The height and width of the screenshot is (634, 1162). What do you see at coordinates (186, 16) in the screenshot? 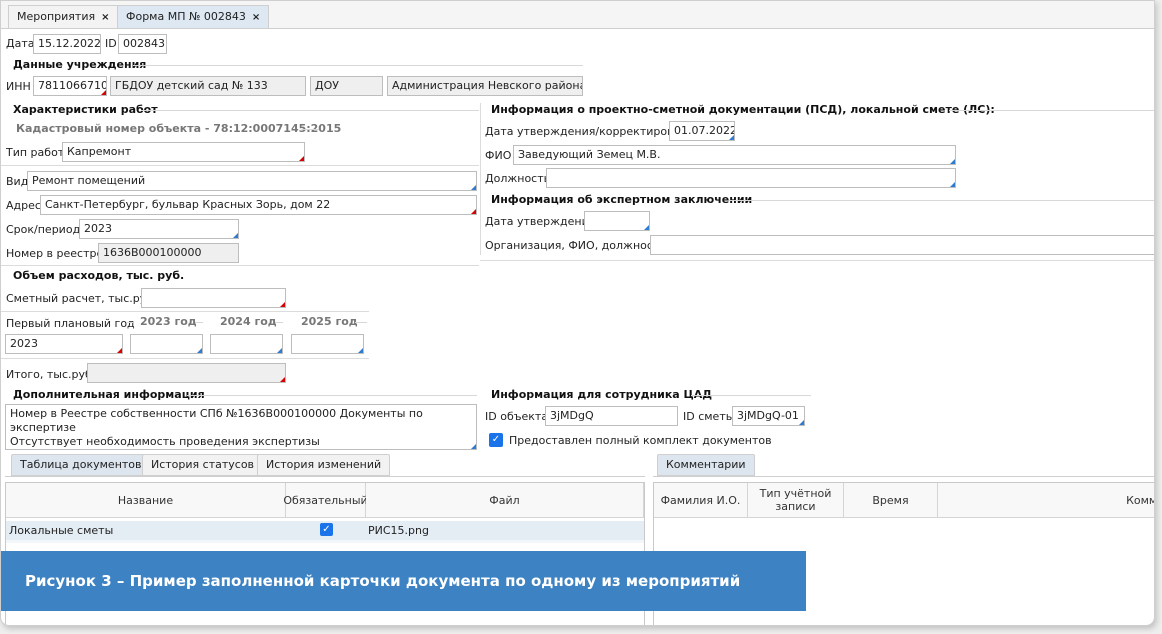
I see `tab-form-label: Форма МП № 002843` at bounding box center [186, 16].